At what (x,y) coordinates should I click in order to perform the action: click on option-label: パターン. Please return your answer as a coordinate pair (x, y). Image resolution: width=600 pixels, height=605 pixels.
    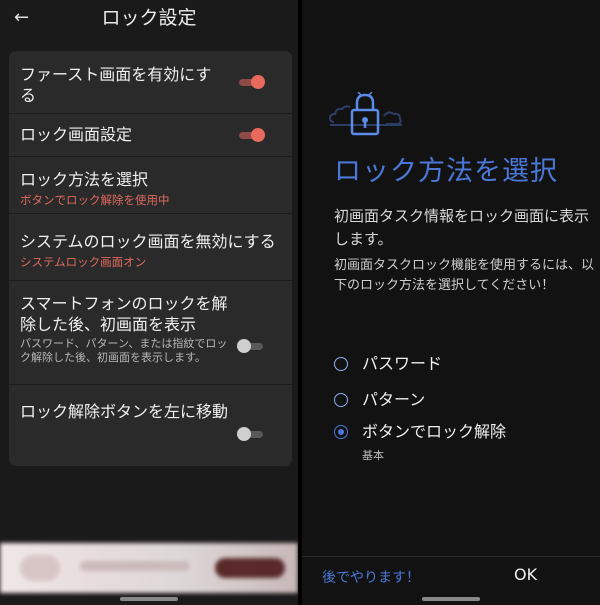
    Looking at the image, I should click on (394, 399).